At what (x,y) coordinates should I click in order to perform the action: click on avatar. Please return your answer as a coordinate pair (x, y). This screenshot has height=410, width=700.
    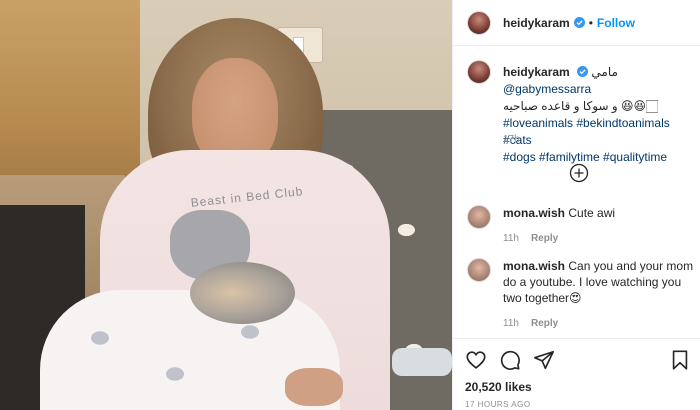
    Looking at the image, I should click on (479, 22).